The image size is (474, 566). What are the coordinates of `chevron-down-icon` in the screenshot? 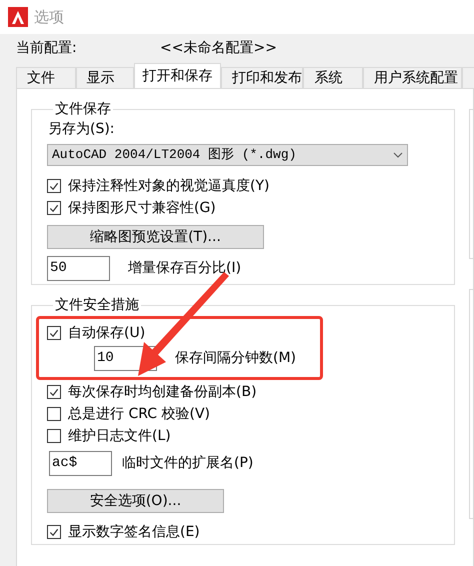 It's located at (398, 155).